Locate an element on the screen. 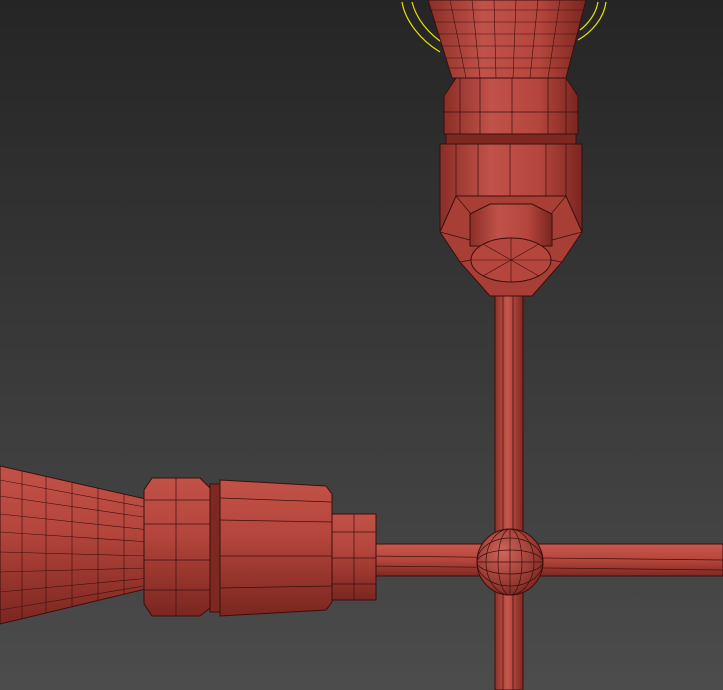  left-bulb-socket is located at coordinates (188, 545).